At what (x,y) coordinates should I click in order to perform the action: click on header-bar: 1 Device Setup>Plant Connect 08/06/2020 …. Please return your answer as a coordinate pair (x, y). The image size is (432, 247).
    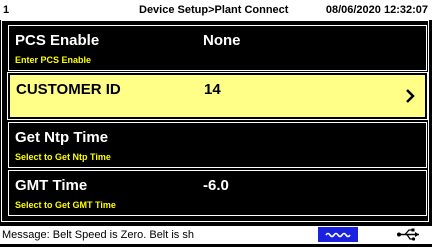
    Looking at the image, I should click on (216, 10).